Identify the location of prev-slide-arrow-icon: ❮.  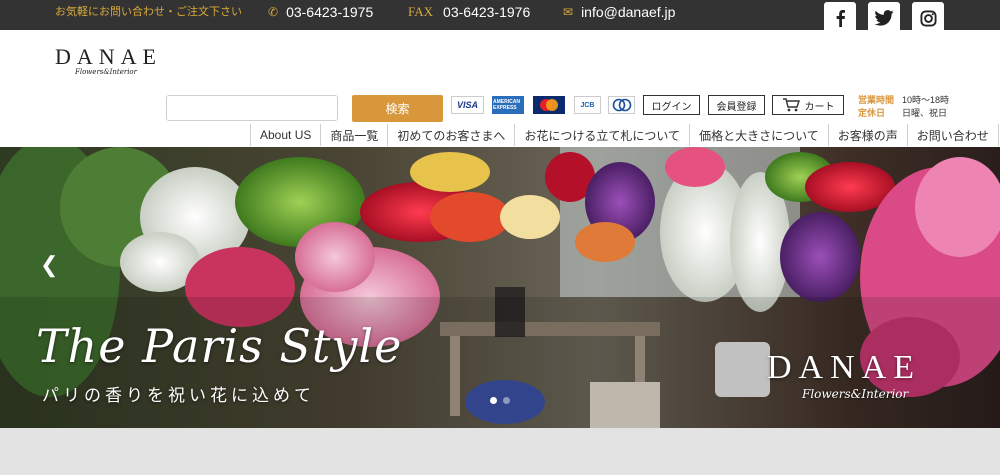
(49, 265).